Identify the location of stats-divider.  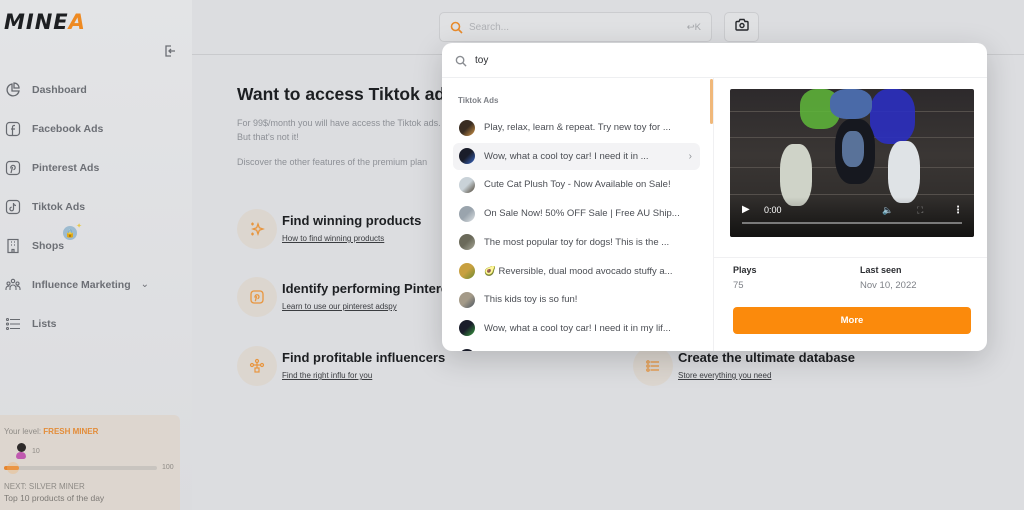
(850, 257).